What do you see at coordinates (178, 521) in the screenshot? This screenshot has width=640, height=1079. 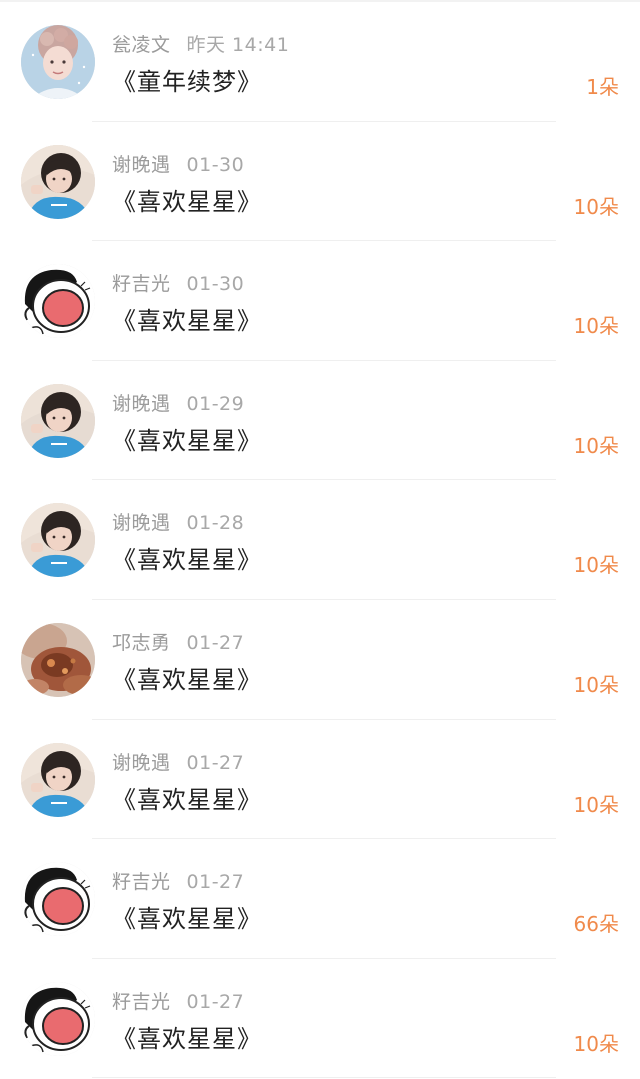 I see `meta: 谢晚遇 01-28` at bounding box center [178, 521].